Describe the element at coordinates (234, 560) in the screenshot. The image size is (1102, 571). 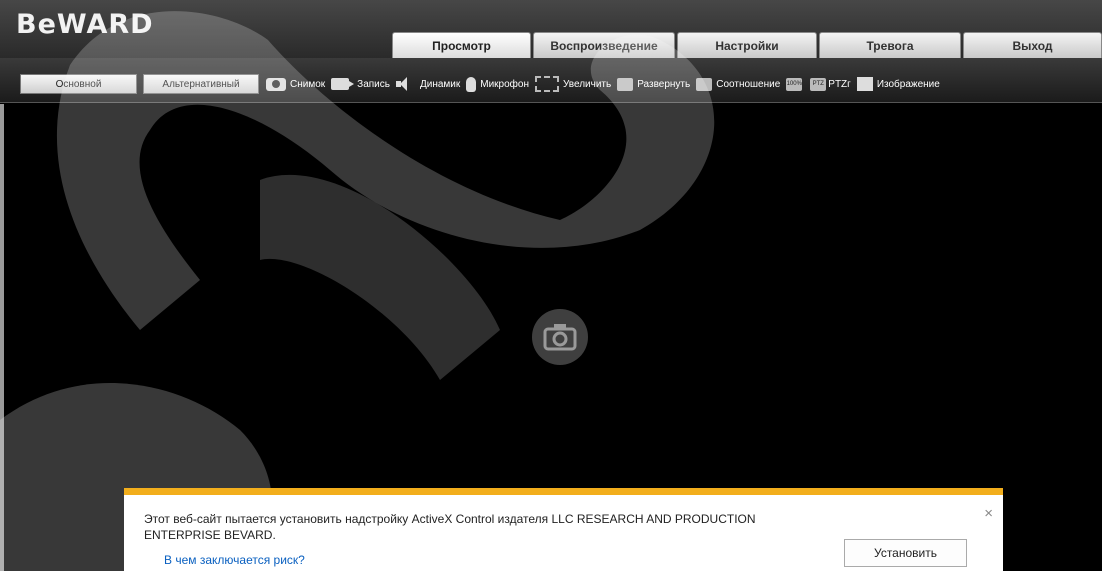
I see `risk-link: В чем заключается риск?` at that location.